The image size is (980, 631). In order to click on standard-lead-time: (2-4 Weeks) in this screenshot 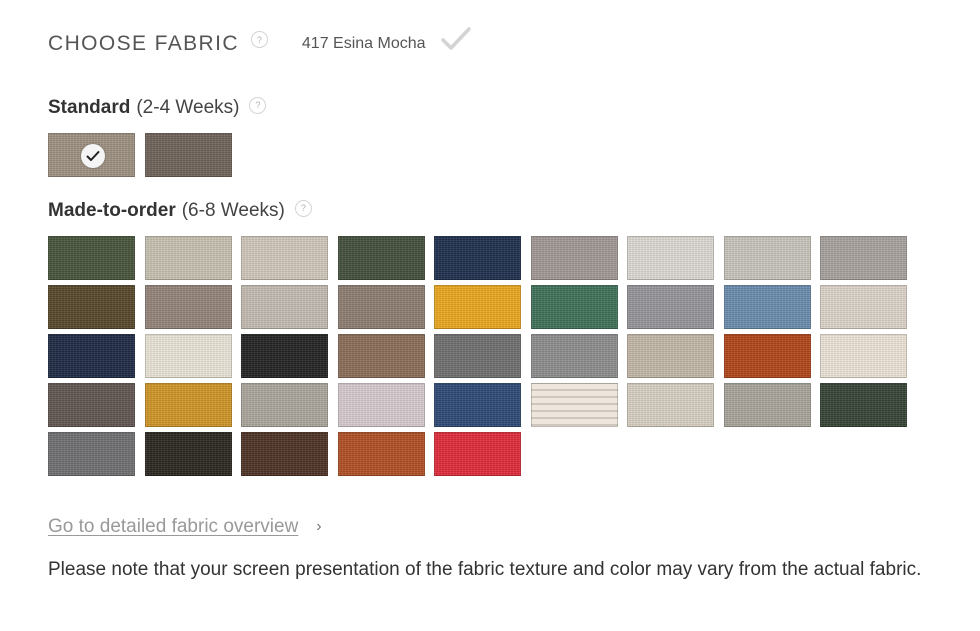, I will do `click(188, 107)`.